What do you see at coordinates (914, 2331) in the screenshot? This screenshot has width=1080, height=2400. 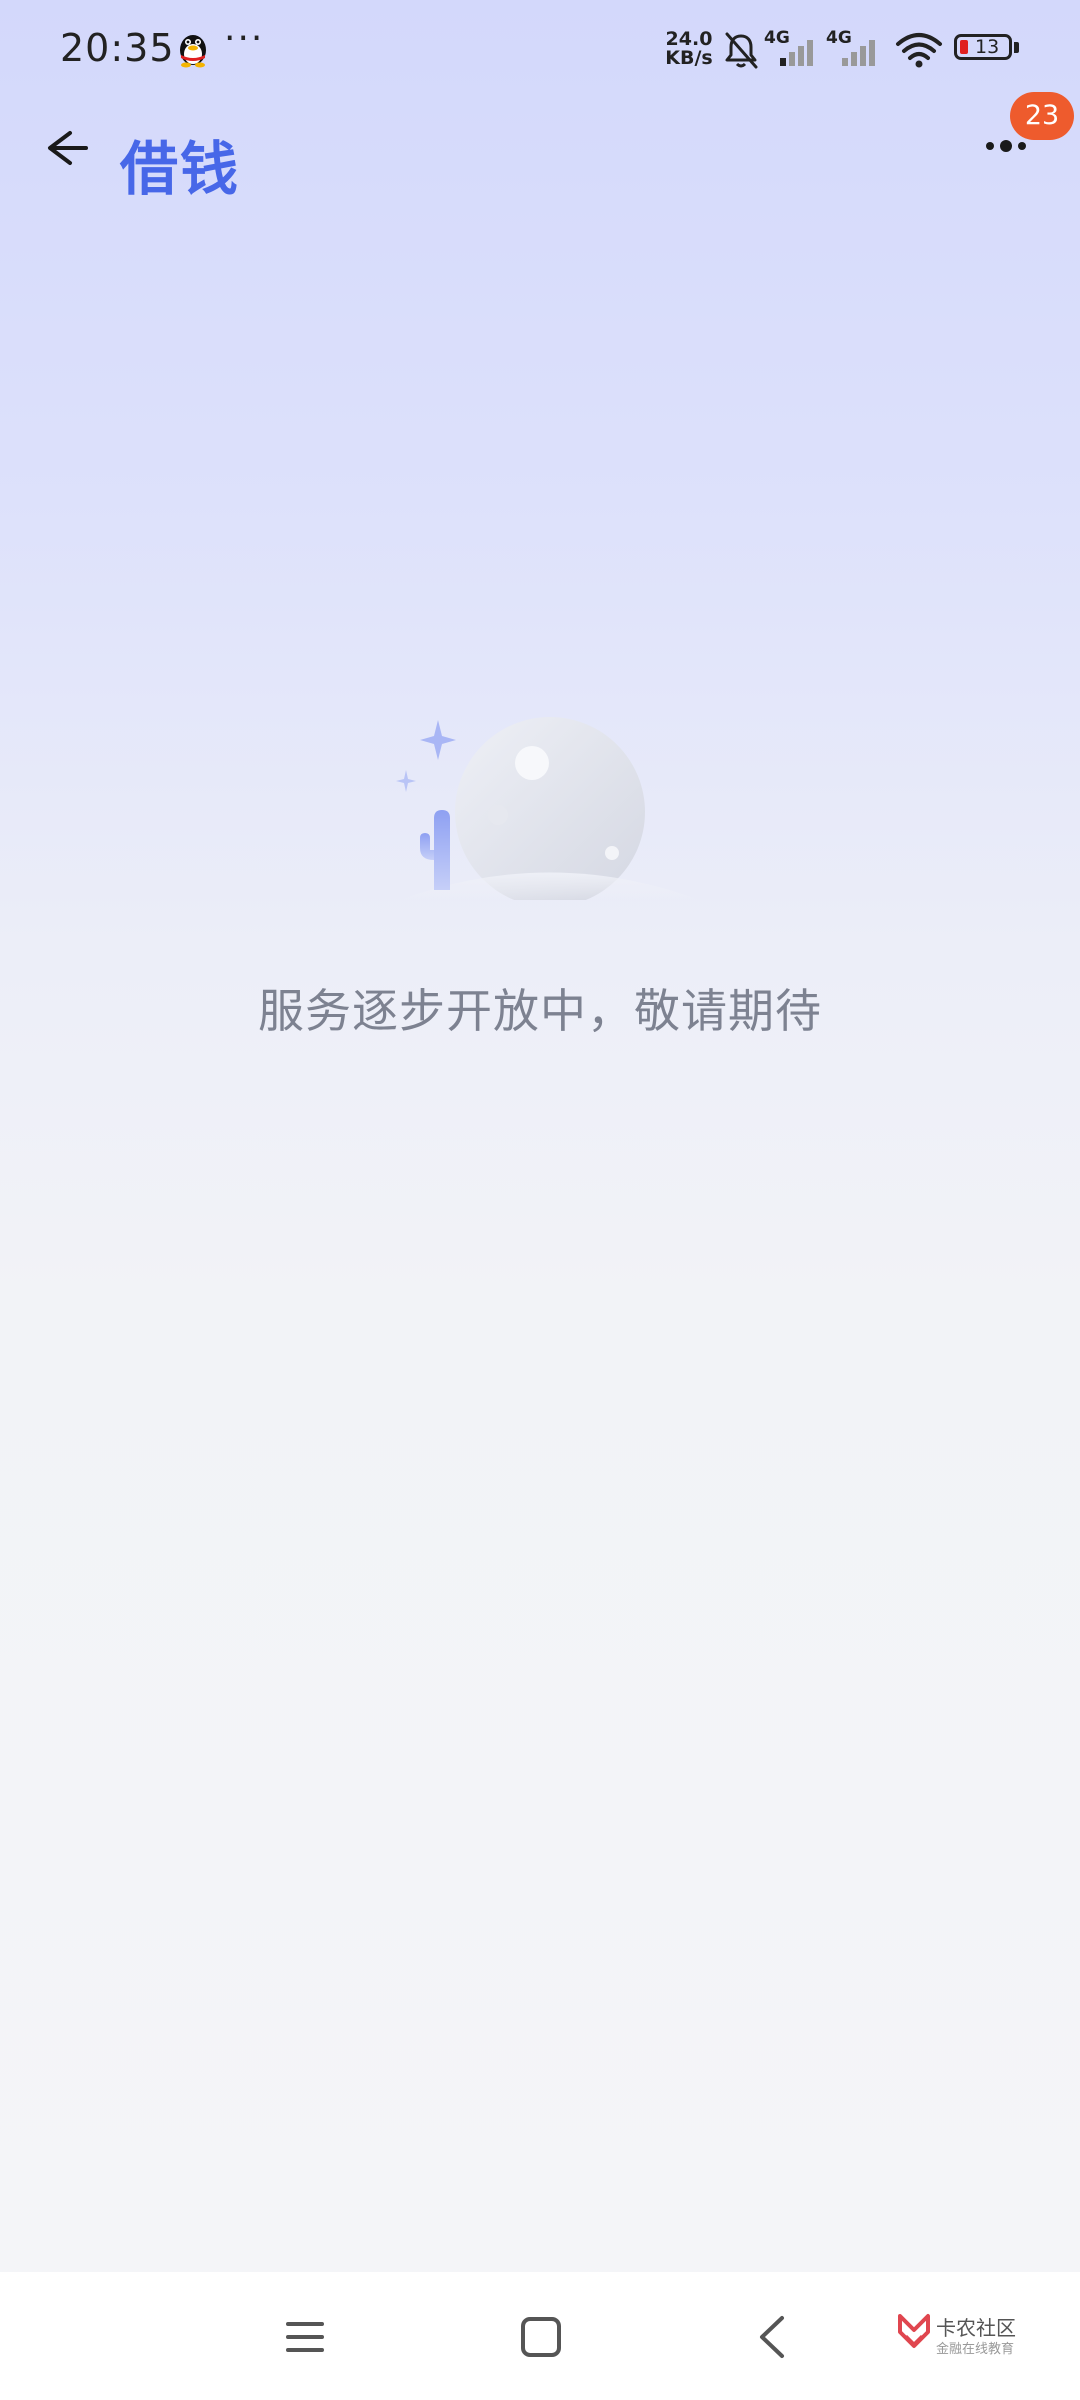 I see `watermark-logo-icon` at bounding box center [914, 2331].